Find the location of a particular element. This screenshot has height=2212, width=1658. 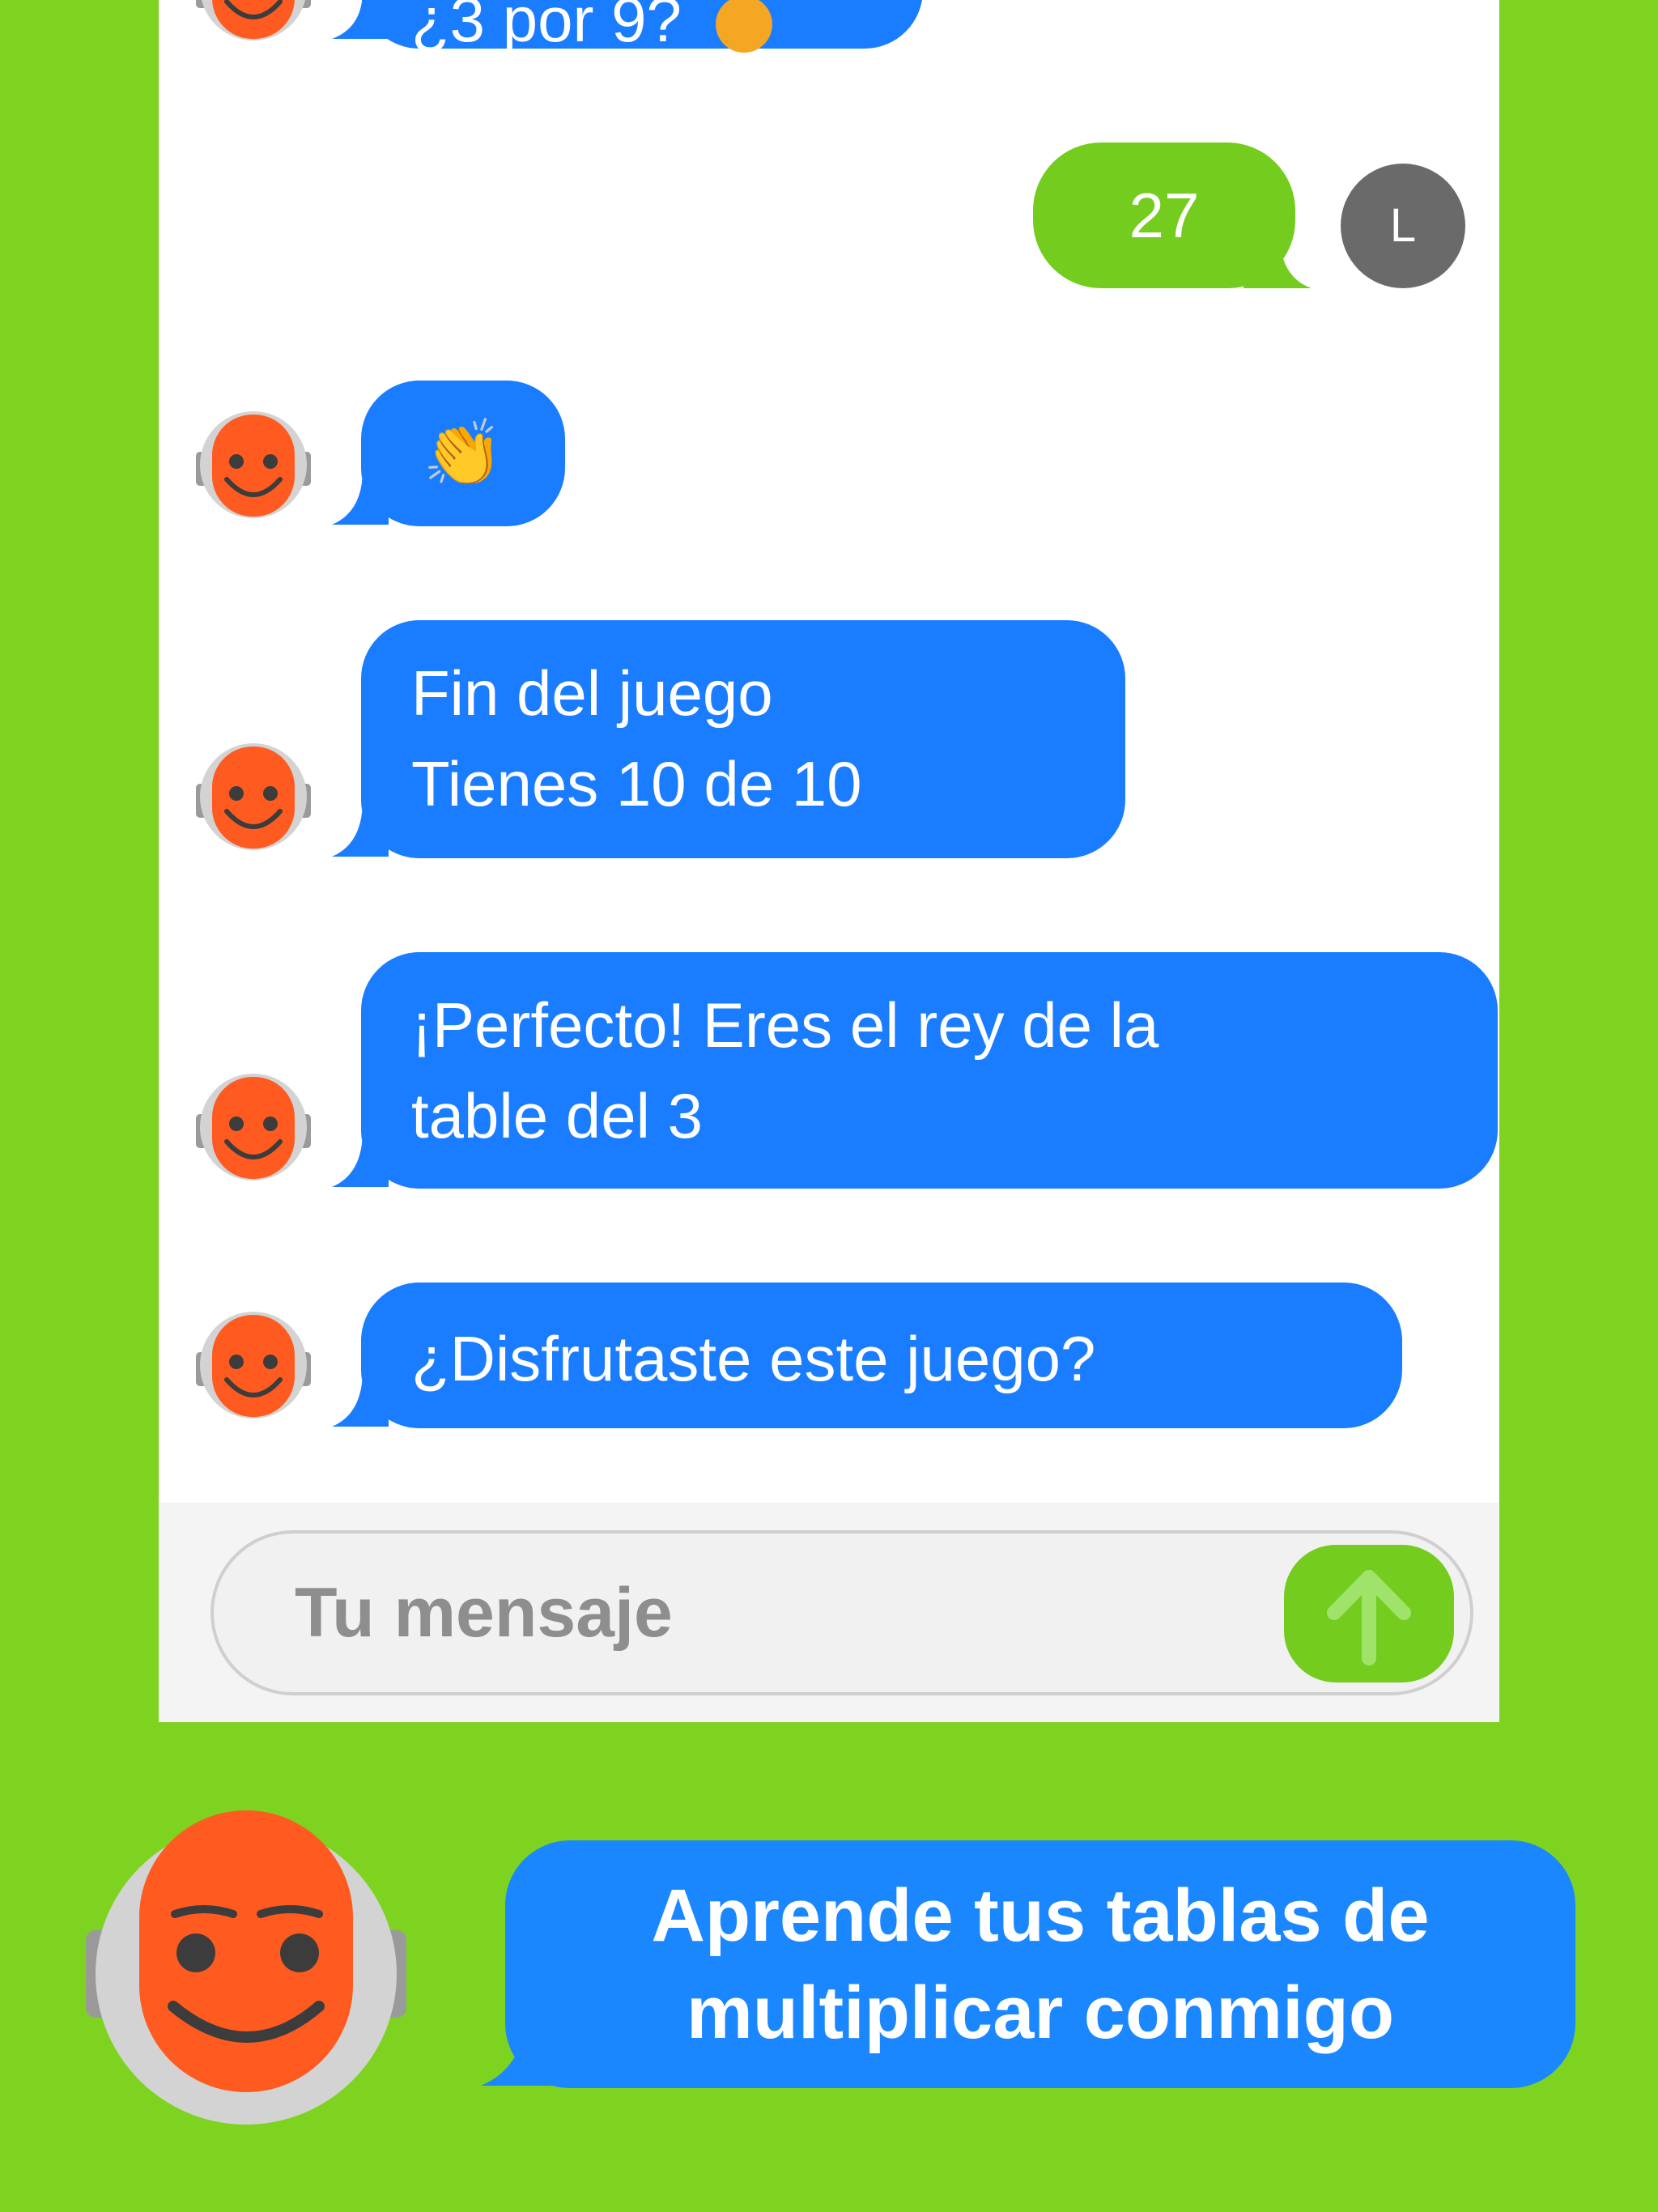

input-placeholder: Tu mensaje is located at coordinates (484, 1613).